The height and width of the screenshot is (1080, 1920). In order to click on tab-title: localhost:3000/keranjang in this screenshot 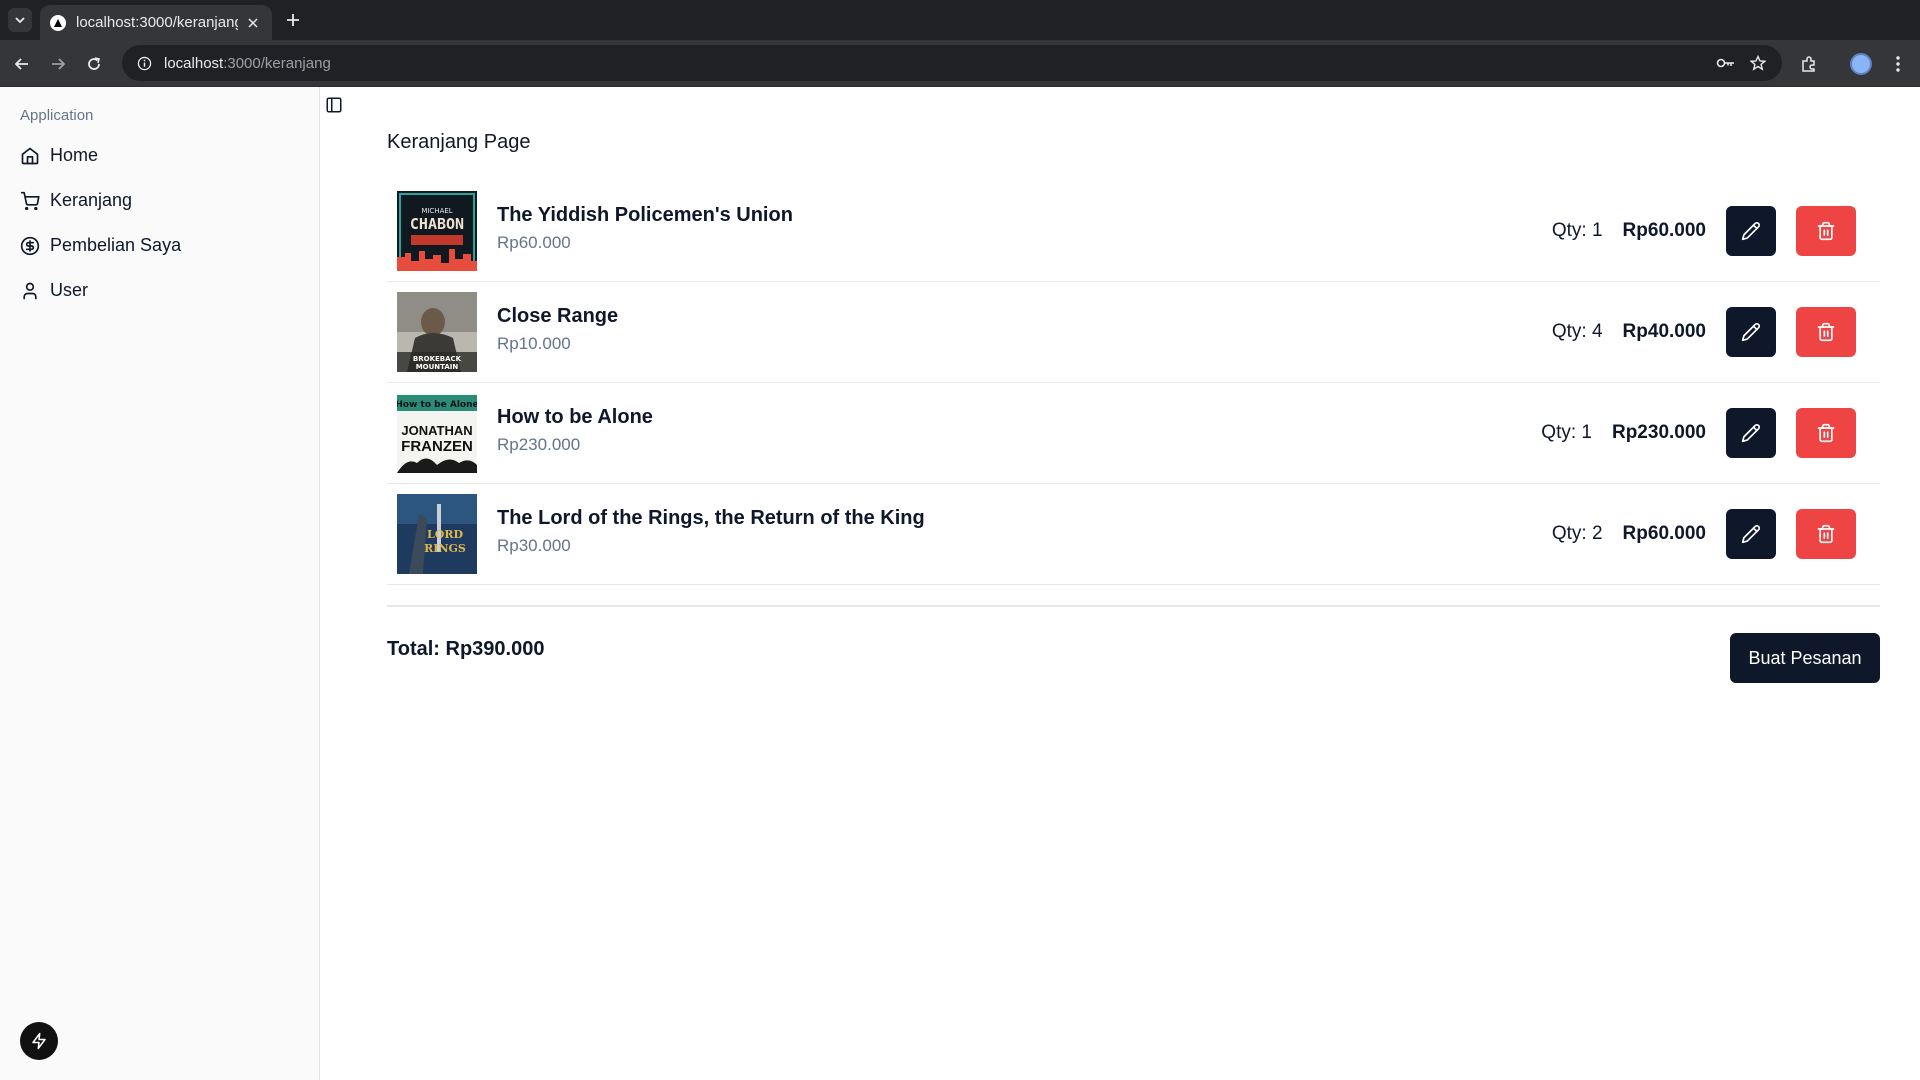, I will do `click(157, 22)`.